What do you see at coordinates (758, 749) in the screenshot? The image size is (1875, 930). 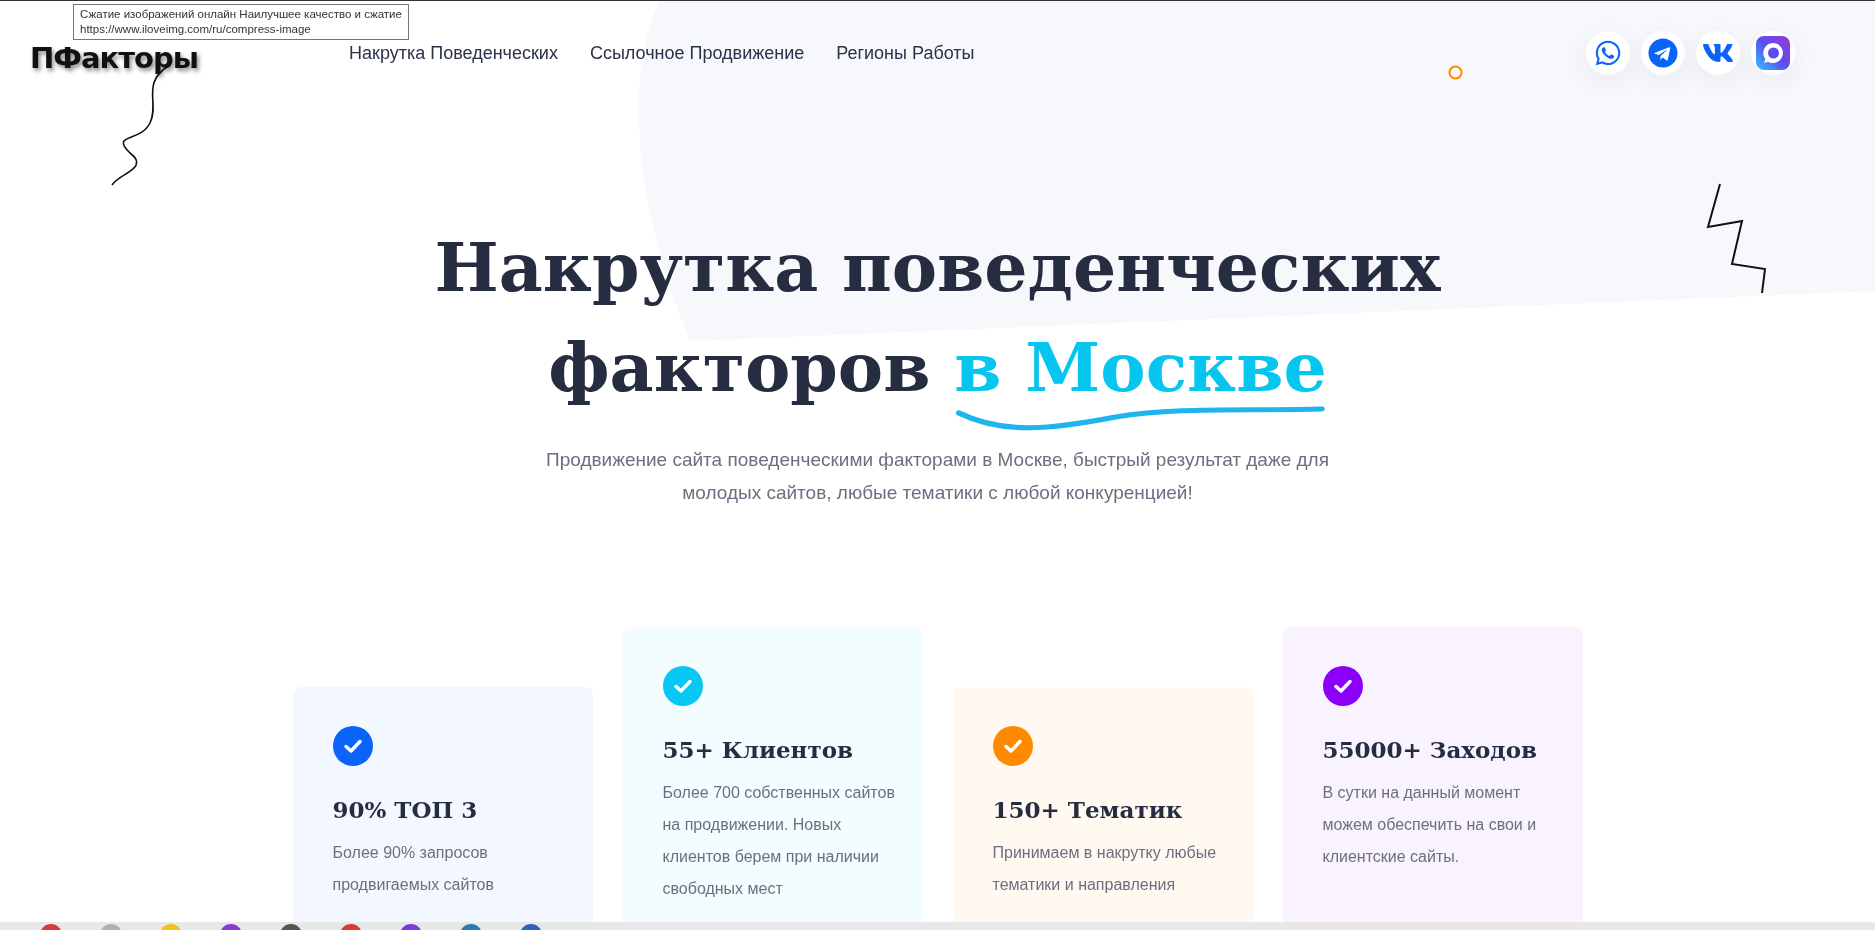 I see `card-title: 55+ Клиентов` at bounding box center [758, 749].